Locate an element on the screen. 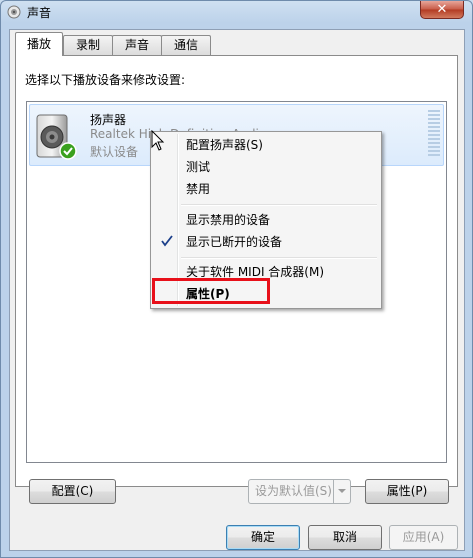 The height and width of the screenshot is (558, 473). close-icon: ✕ is located at coordinates (442, 9).